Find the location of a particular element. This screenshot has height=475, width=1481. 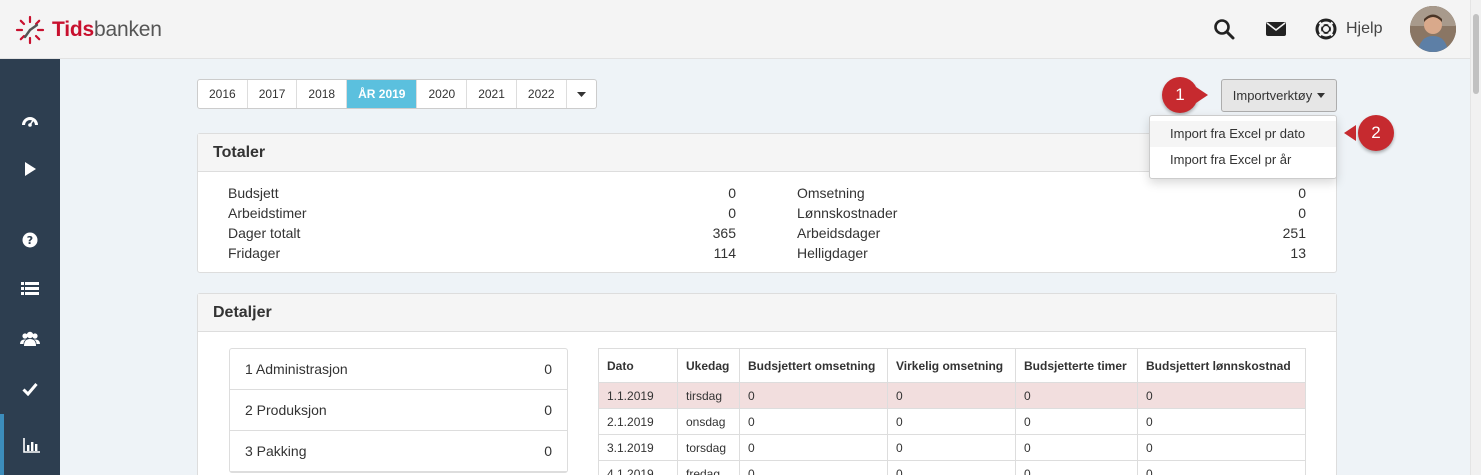

column-header: Ukedag is located at coordinates (708, 365).